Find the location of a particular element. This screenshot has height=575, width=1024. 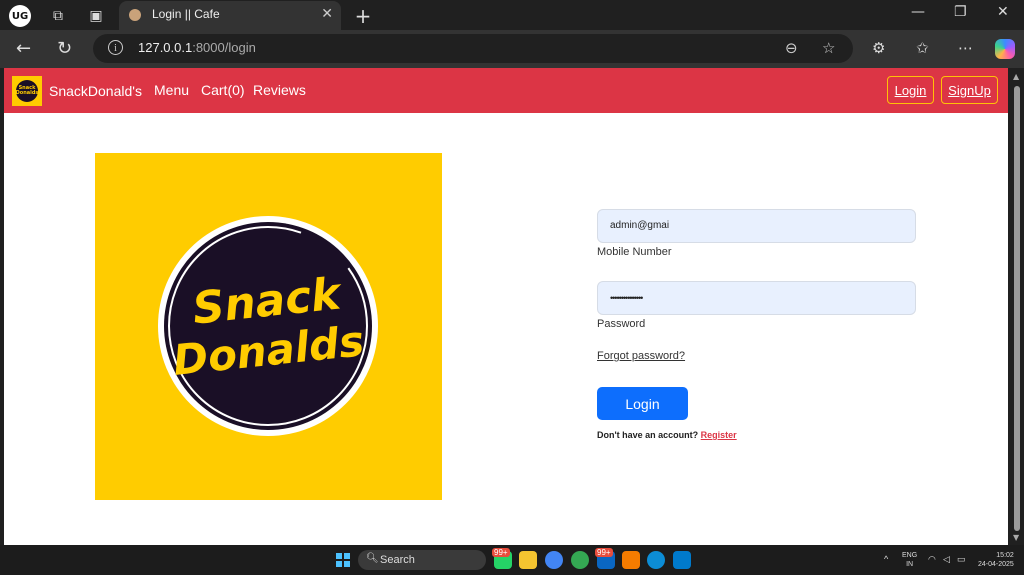

zoom-icon: ⊖ is located at coordinates (791, 48).